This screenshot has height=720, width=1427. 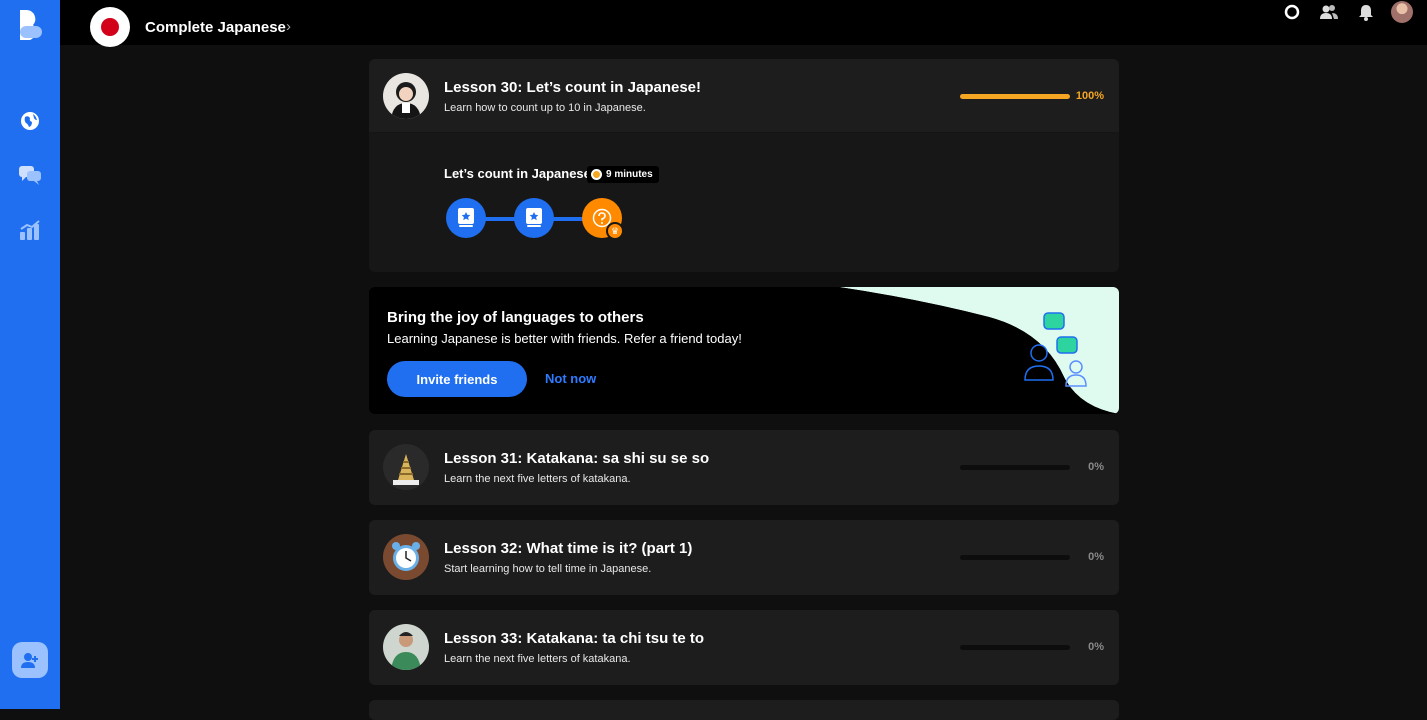 I want to click on crown-icon: ♛, so click(x=615, y=231).